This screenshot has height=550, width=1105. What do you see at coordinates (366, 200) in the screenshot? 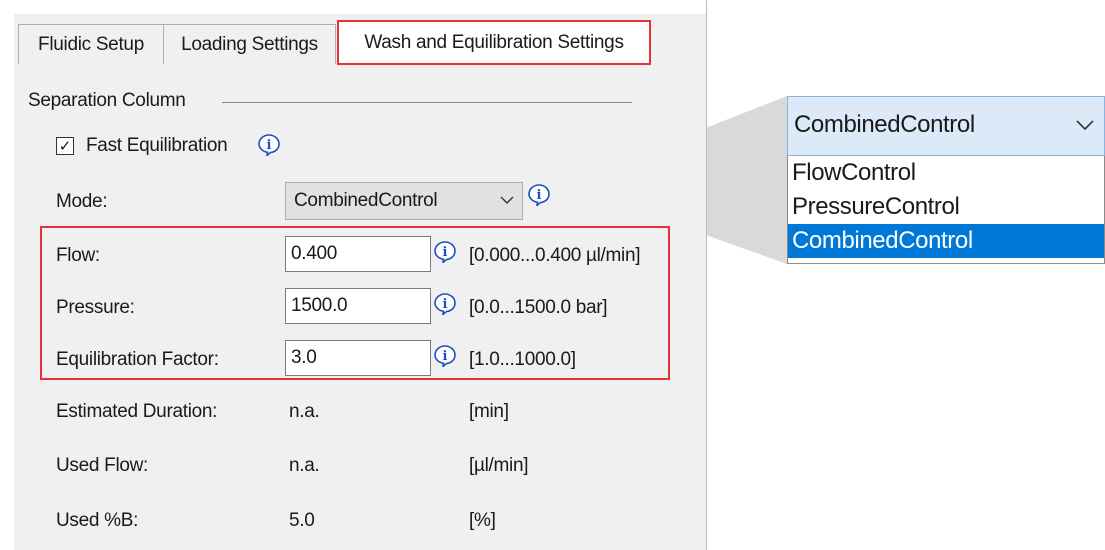
I see `mode-combobox-value: CombinedControl` at bounding box center [366, 200].